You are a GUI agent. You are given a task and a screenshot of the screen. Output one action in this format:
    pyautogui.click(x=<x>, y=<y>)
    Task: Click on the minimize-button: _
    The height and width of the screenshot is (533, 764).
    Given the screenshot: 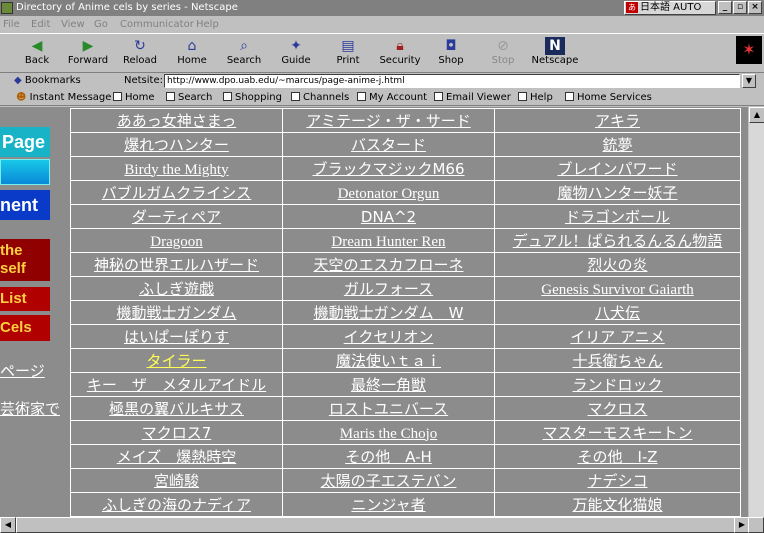 What is the action you would take?
    pyautogui.click(x=725, y=7)
    